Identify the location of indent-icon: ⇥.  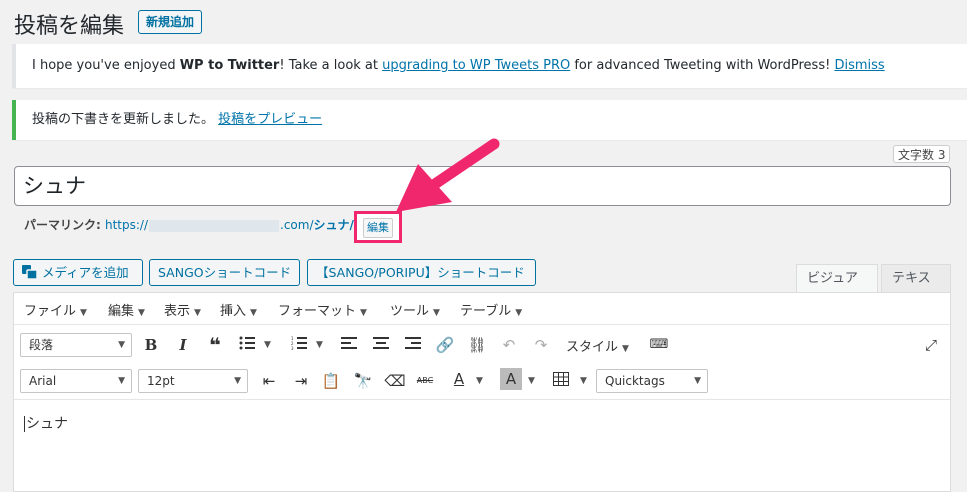
(301, 381).